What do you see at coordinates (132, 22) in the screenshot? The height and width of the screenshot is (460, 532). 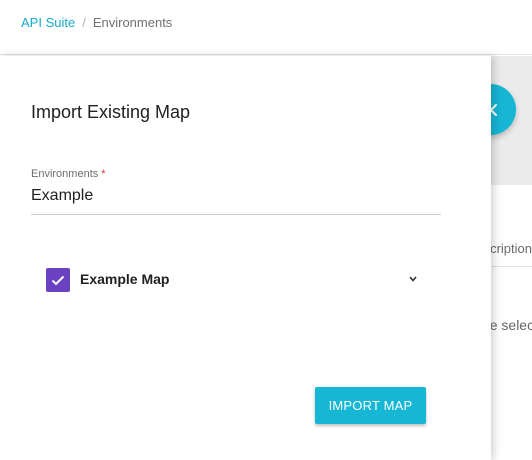 I see `breadcrumb-current: Environments` at bounding box center [132, 22].